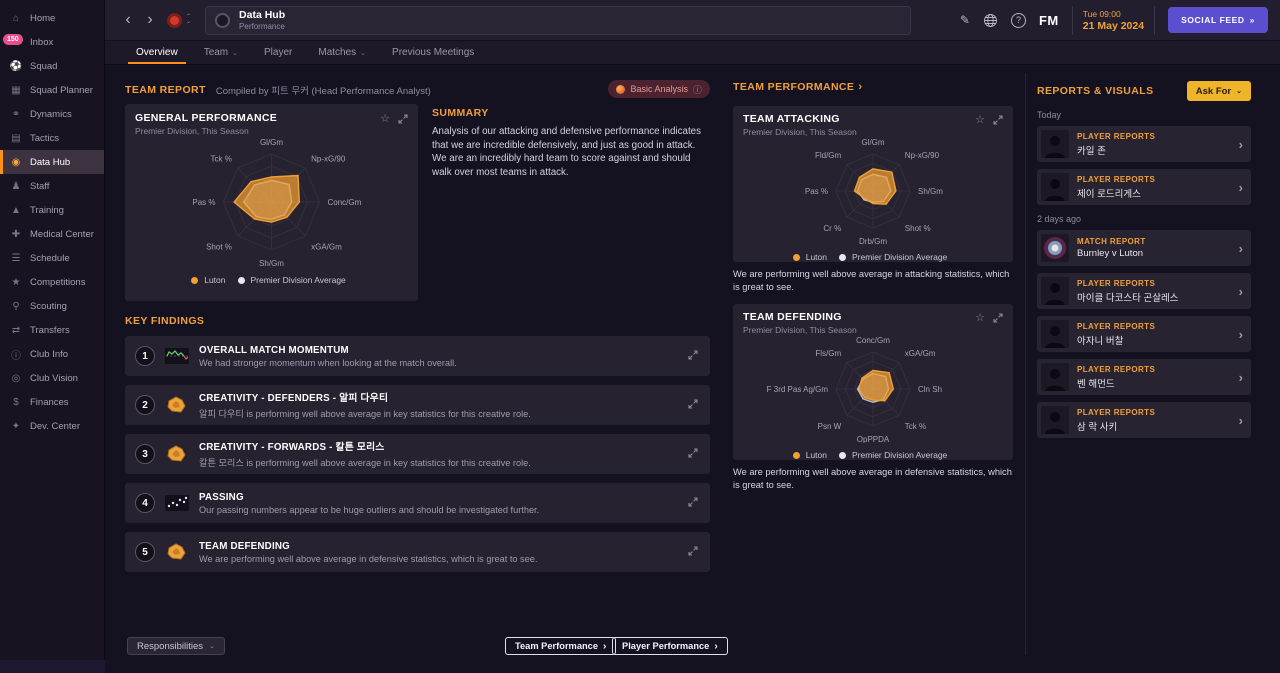 This screenshot has height=673, width=1280. What do you see at coordinates (52, 426) in the screenshot?
I see `sidebar-item-dev-center: ✦ Dev. Center` at bounding box center [52, 426].